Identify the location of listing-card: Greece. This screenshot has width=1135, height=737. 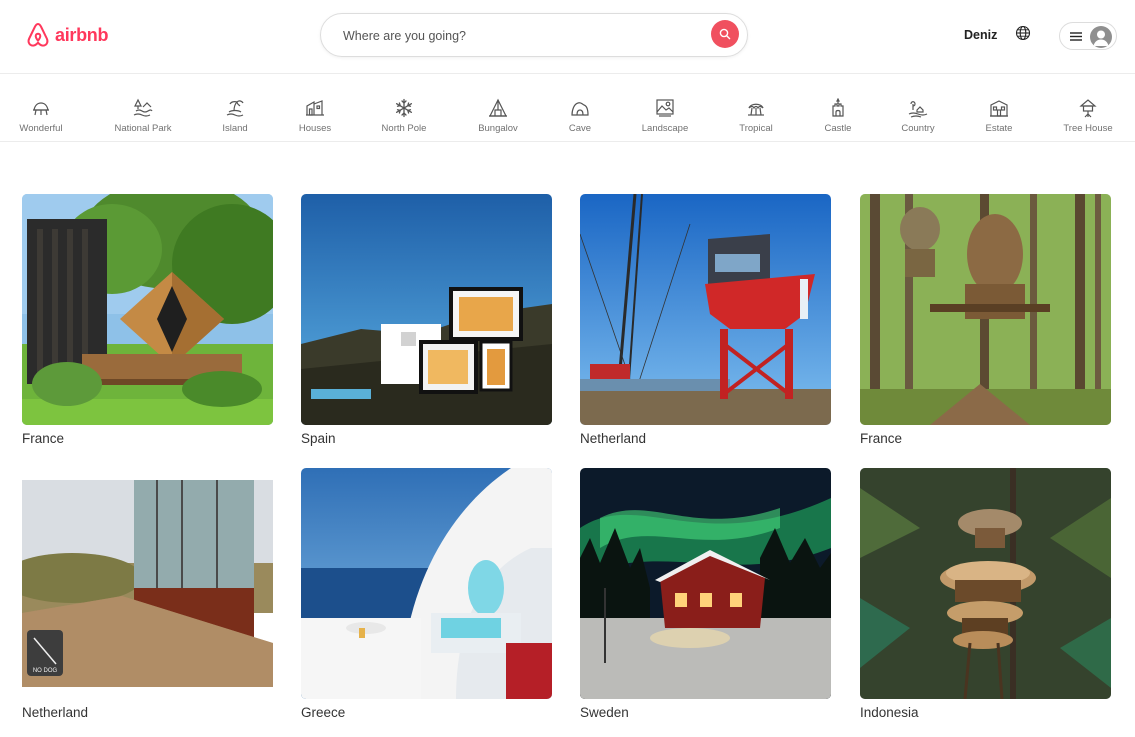
(426, 594).